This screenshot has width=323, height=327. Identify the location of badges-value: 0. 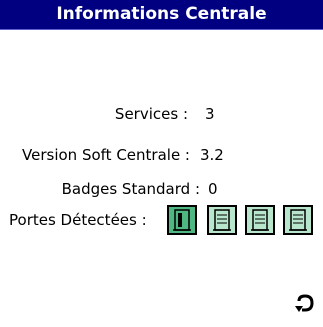
(213, 189).